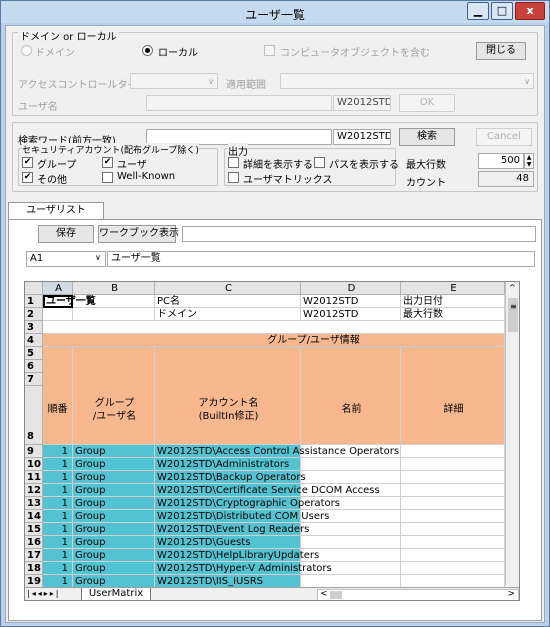  Describe the element at coordinates (34, 340) in the screenshot. I see `row-header: 4` at that location.